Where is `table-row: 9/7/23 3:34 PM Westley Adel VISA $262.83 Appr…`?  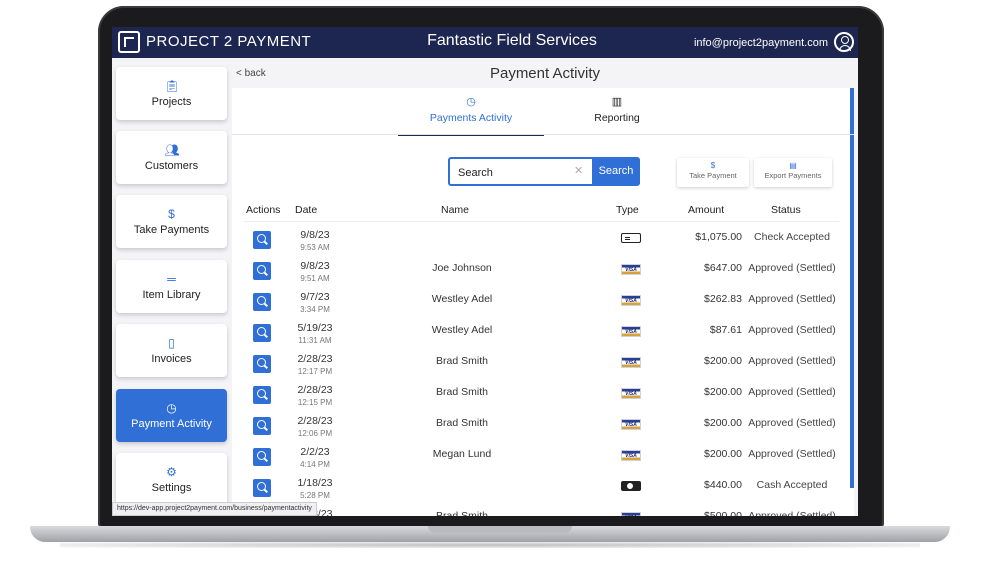
table-row: 9/7/23 3:34 PM Westley Adel VISA $262.83 Appr… is located at coordinates (543, 301).